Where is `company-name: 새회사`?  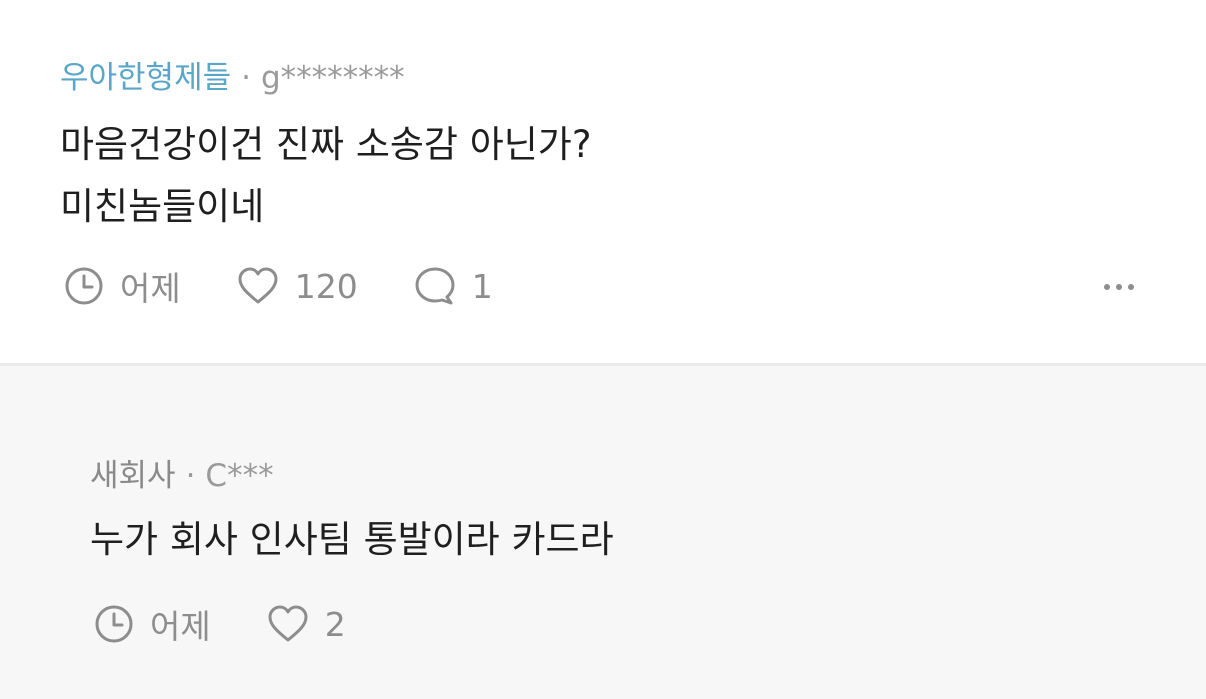
company-name: 새회사 is located at coordinates (133, 476).